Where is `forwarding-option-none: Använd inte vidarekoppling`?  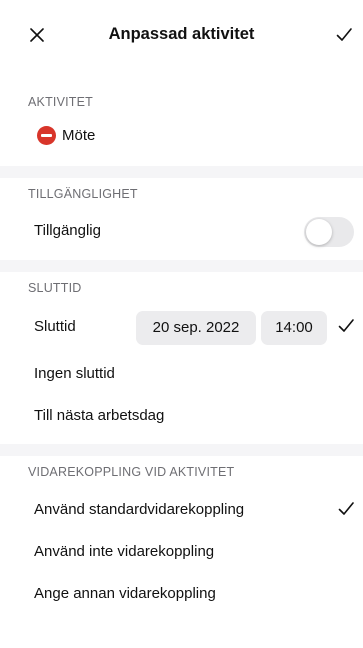 forwarding-option-none: Använd inte vidarekoppling is located at coordinates (181, 552).